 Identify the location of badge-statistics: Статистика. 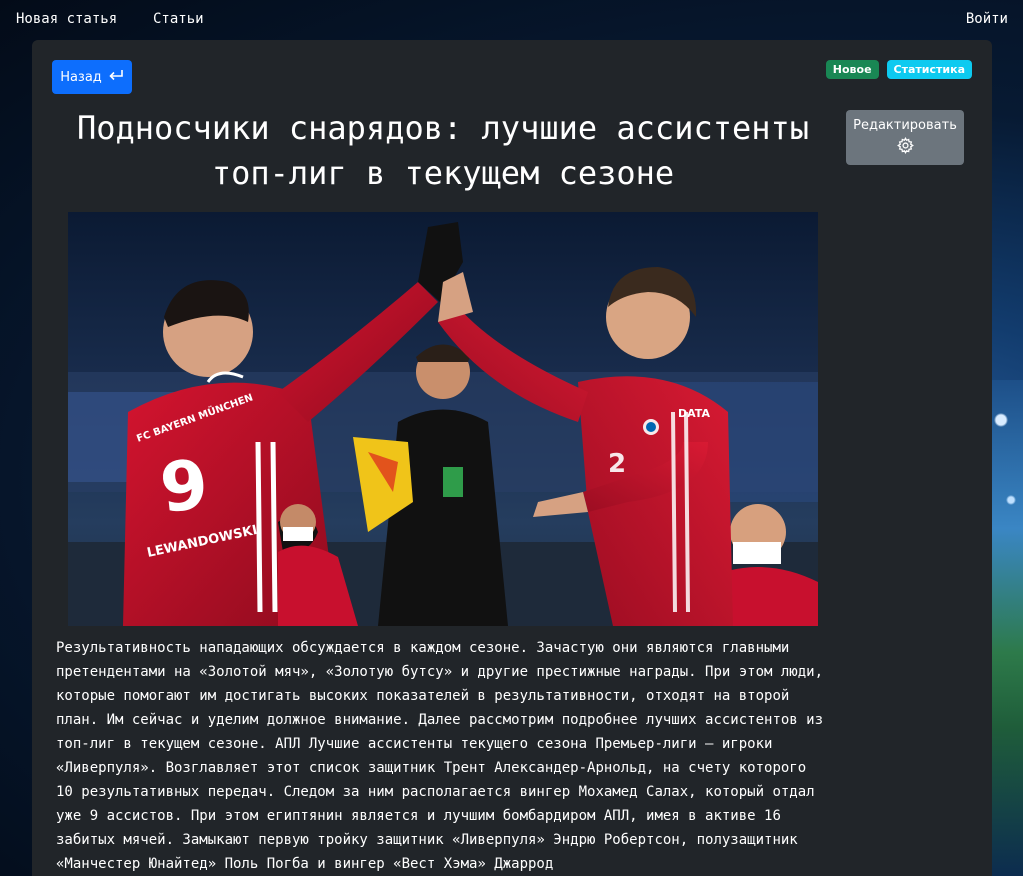
(929, 69).